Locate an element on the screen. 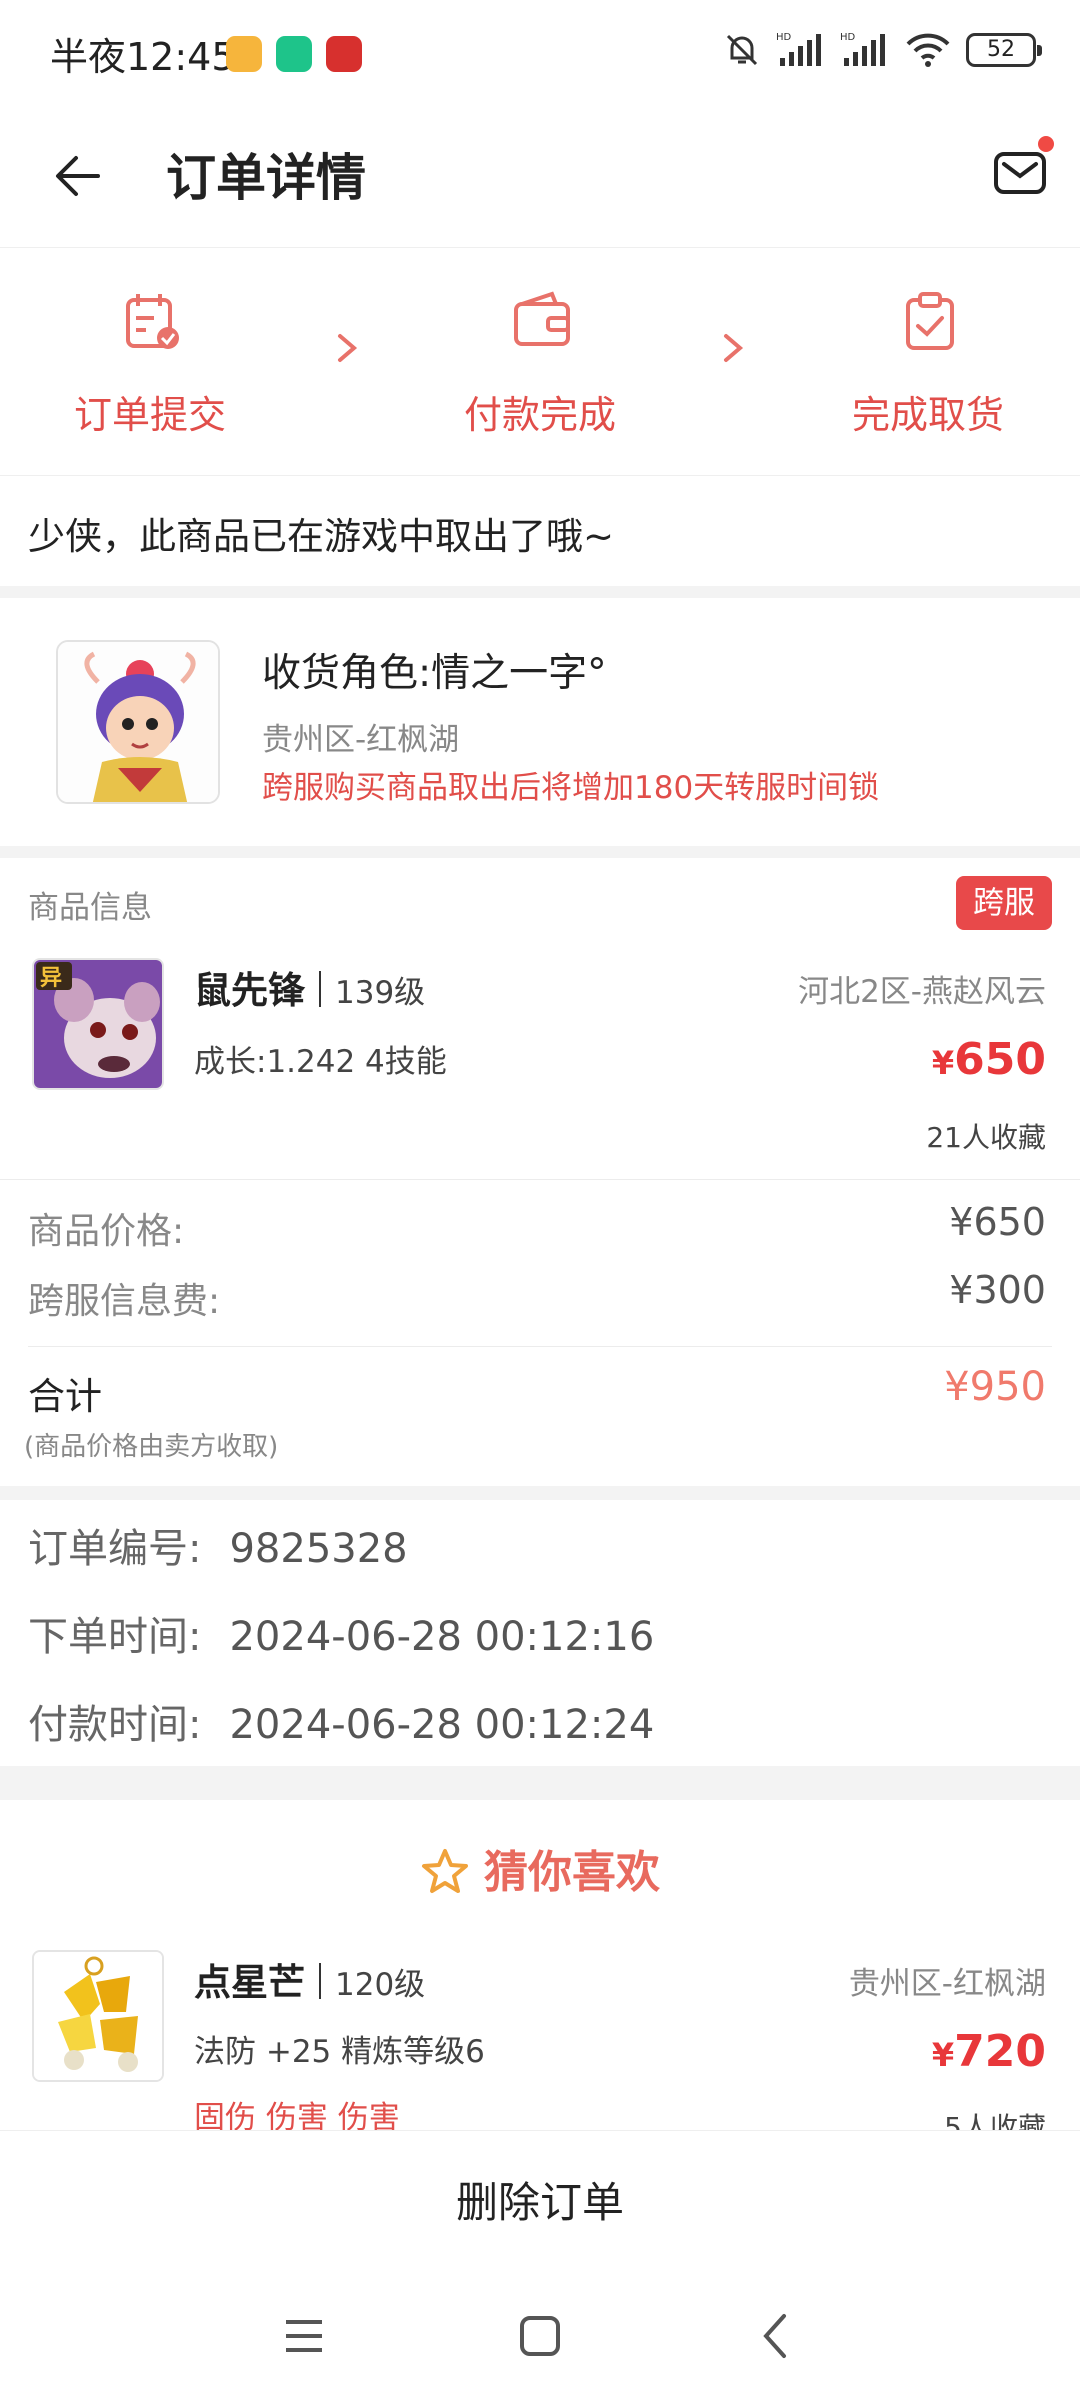 This screenshot has height=2400, width=1080. step-label: 订单提交 is located at coordinates (149, 415).